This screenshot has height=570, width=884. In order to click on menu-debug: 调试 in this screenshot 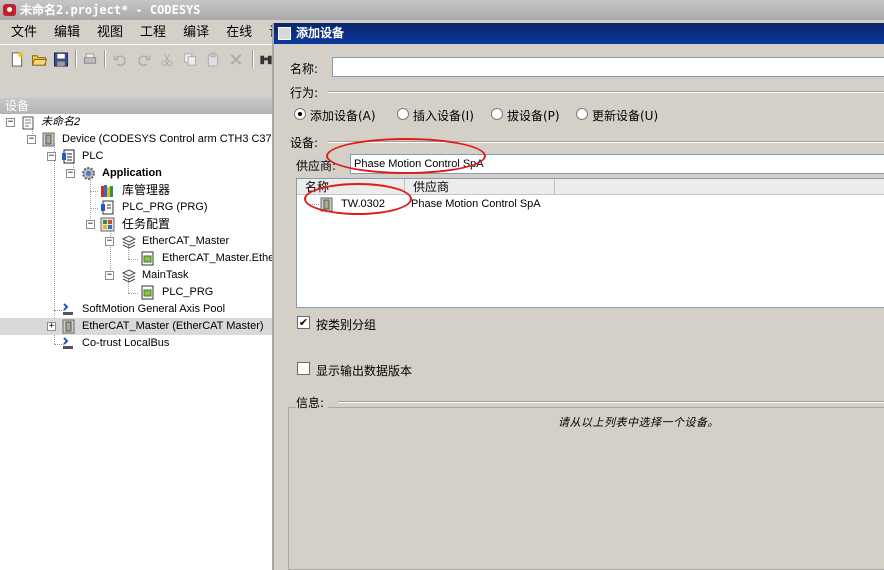, I will do `click(265, 32)`.